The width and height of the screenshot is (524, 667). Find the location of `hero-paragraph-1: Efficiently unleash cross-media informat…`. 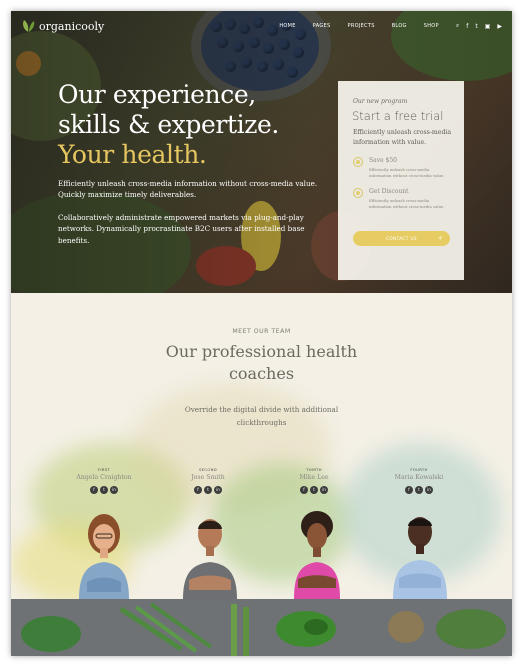

hero-paragraph-1: Efficiently unleash cross-media informat… is located at coordinates (188, 189).